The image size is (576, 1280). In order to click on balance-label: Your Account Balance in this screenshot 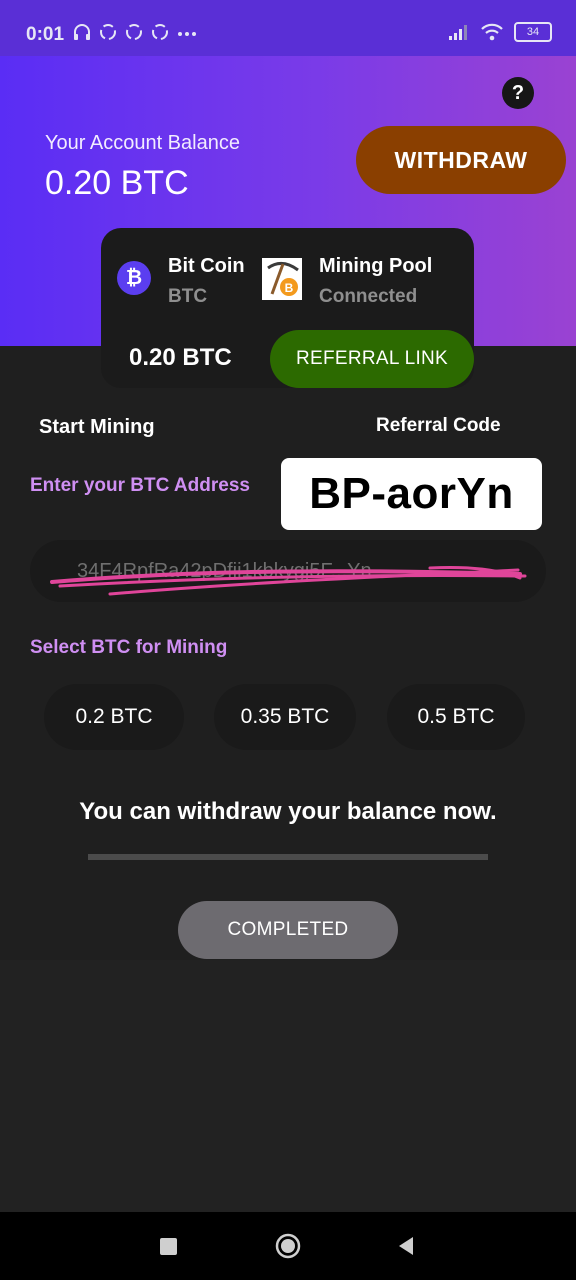, I will do `click(142, 143)`.